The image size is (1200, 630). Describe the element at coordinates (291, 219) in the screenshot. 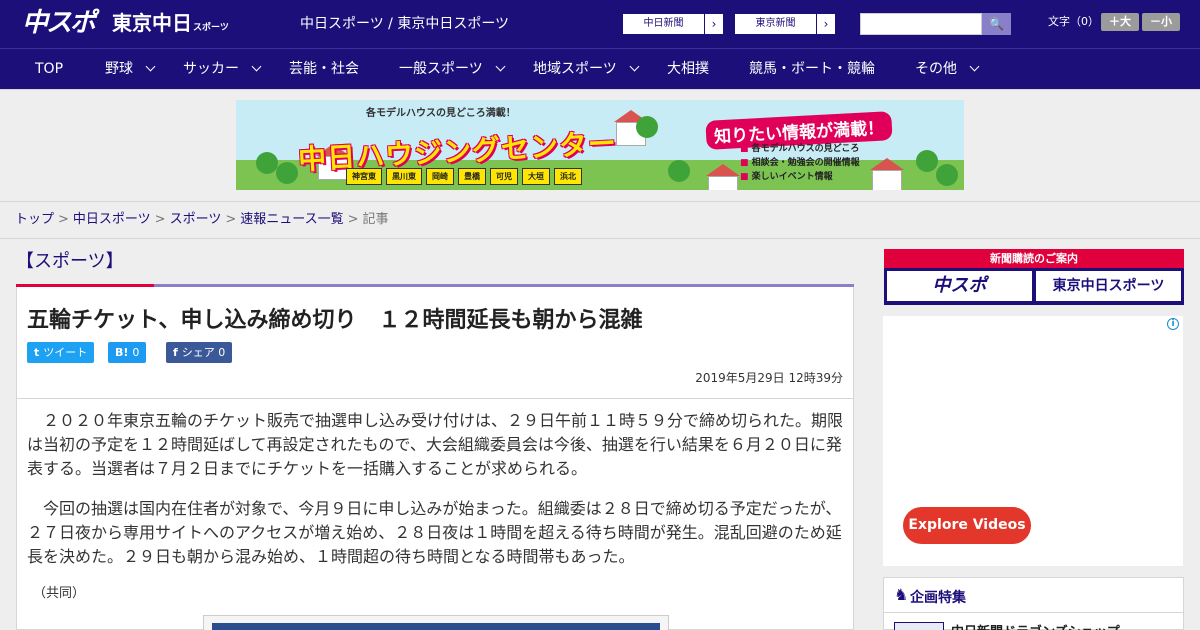

I see `breadcrumb-link-news-list: 速報ニュース一覧` at that location.